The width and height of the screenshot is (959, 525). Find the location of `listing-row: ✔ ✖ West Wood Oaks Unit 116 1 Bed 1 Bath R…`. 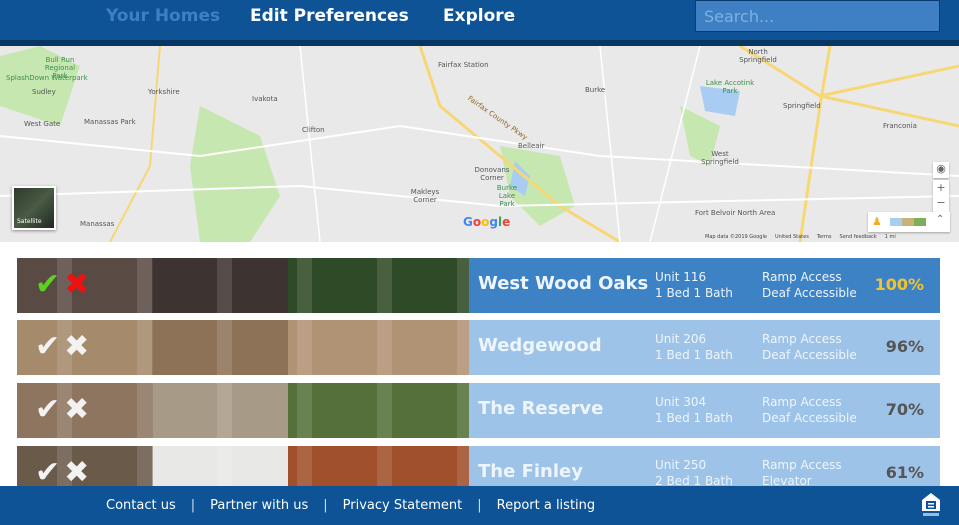

listing-row: ✔ ✖ West Wood Oaks Unit 116 1 Bed 1 Bath R… is located at coordinates (478, 285).